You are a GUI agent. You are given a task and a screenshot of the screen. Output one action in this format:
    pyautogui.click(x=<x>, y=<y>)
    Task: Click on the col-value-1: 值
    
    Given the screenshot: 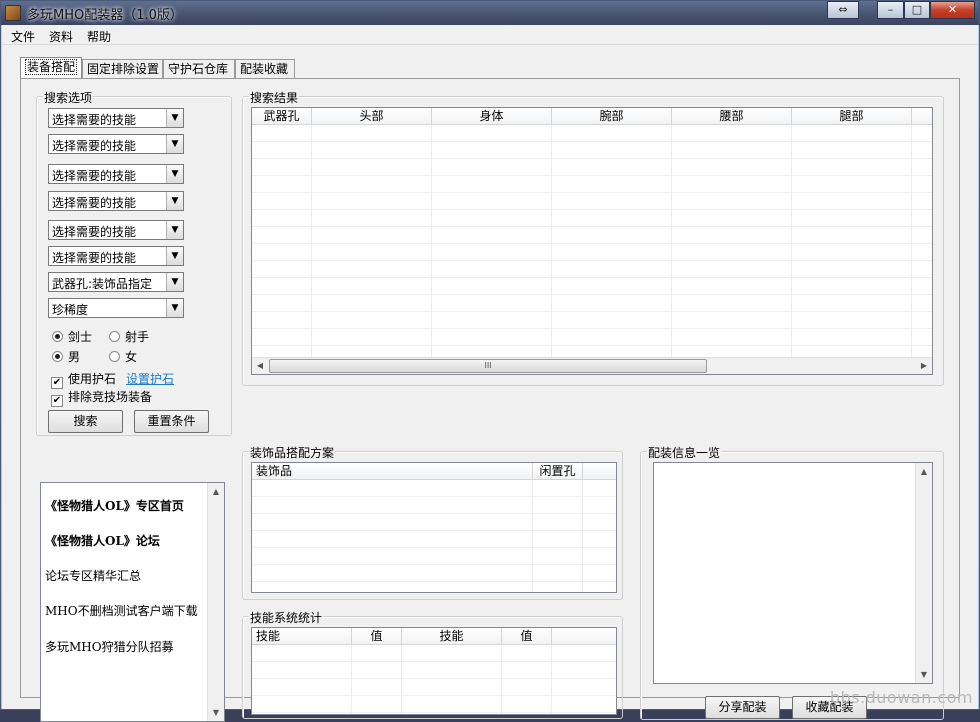 What is the action you would take?
    pyautogui.click(x=377, y=636)
    